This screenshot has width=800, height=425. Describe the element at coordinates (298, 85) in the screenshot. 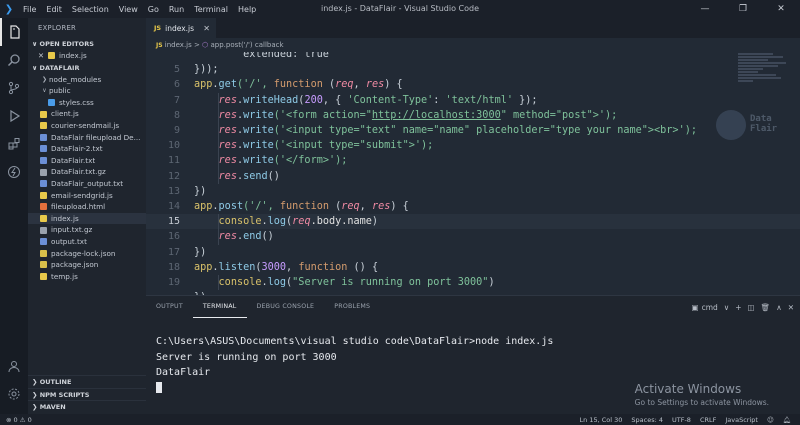

I see `code-token: function` at that location.